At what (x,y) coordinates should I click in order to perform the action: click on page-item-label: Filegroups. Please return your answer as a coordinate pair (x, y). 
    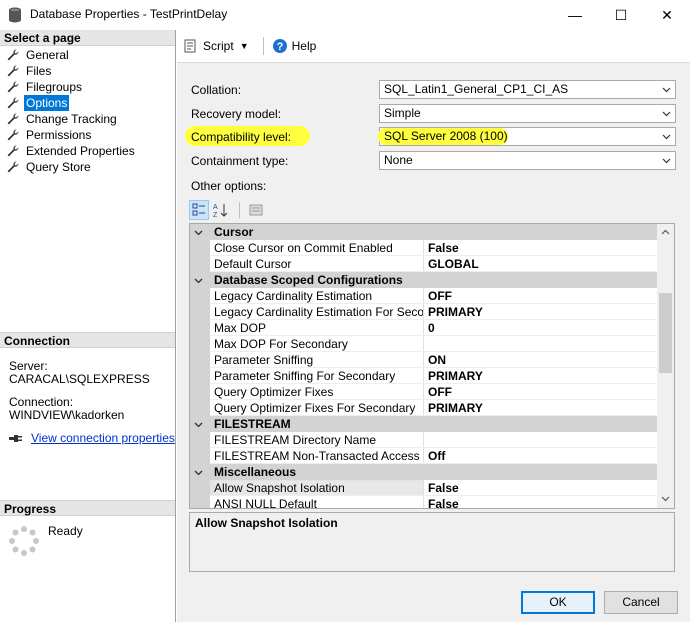
    Looking at the image, I should click on (54, 87).